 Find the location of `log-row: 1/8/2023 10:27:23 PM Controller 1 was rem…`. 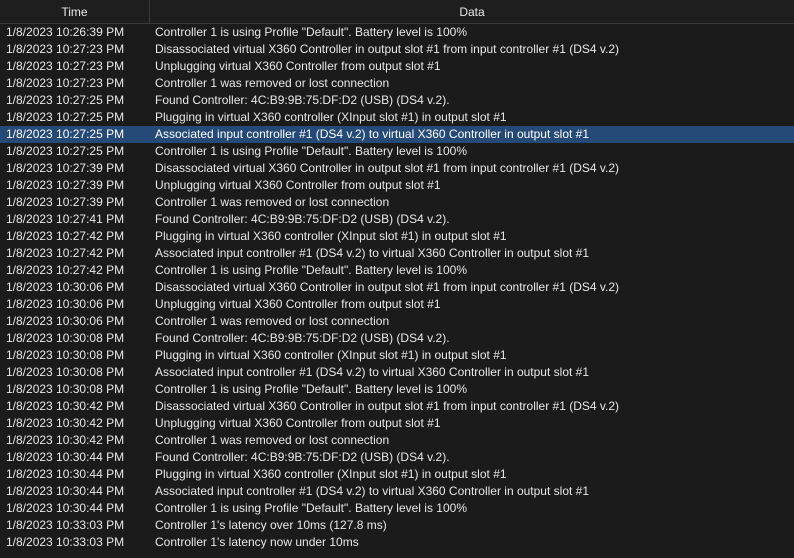

log-row: 1/8/2023 10:27:23 PM Controller 1 was rem… is located at coordinates (397, 83).